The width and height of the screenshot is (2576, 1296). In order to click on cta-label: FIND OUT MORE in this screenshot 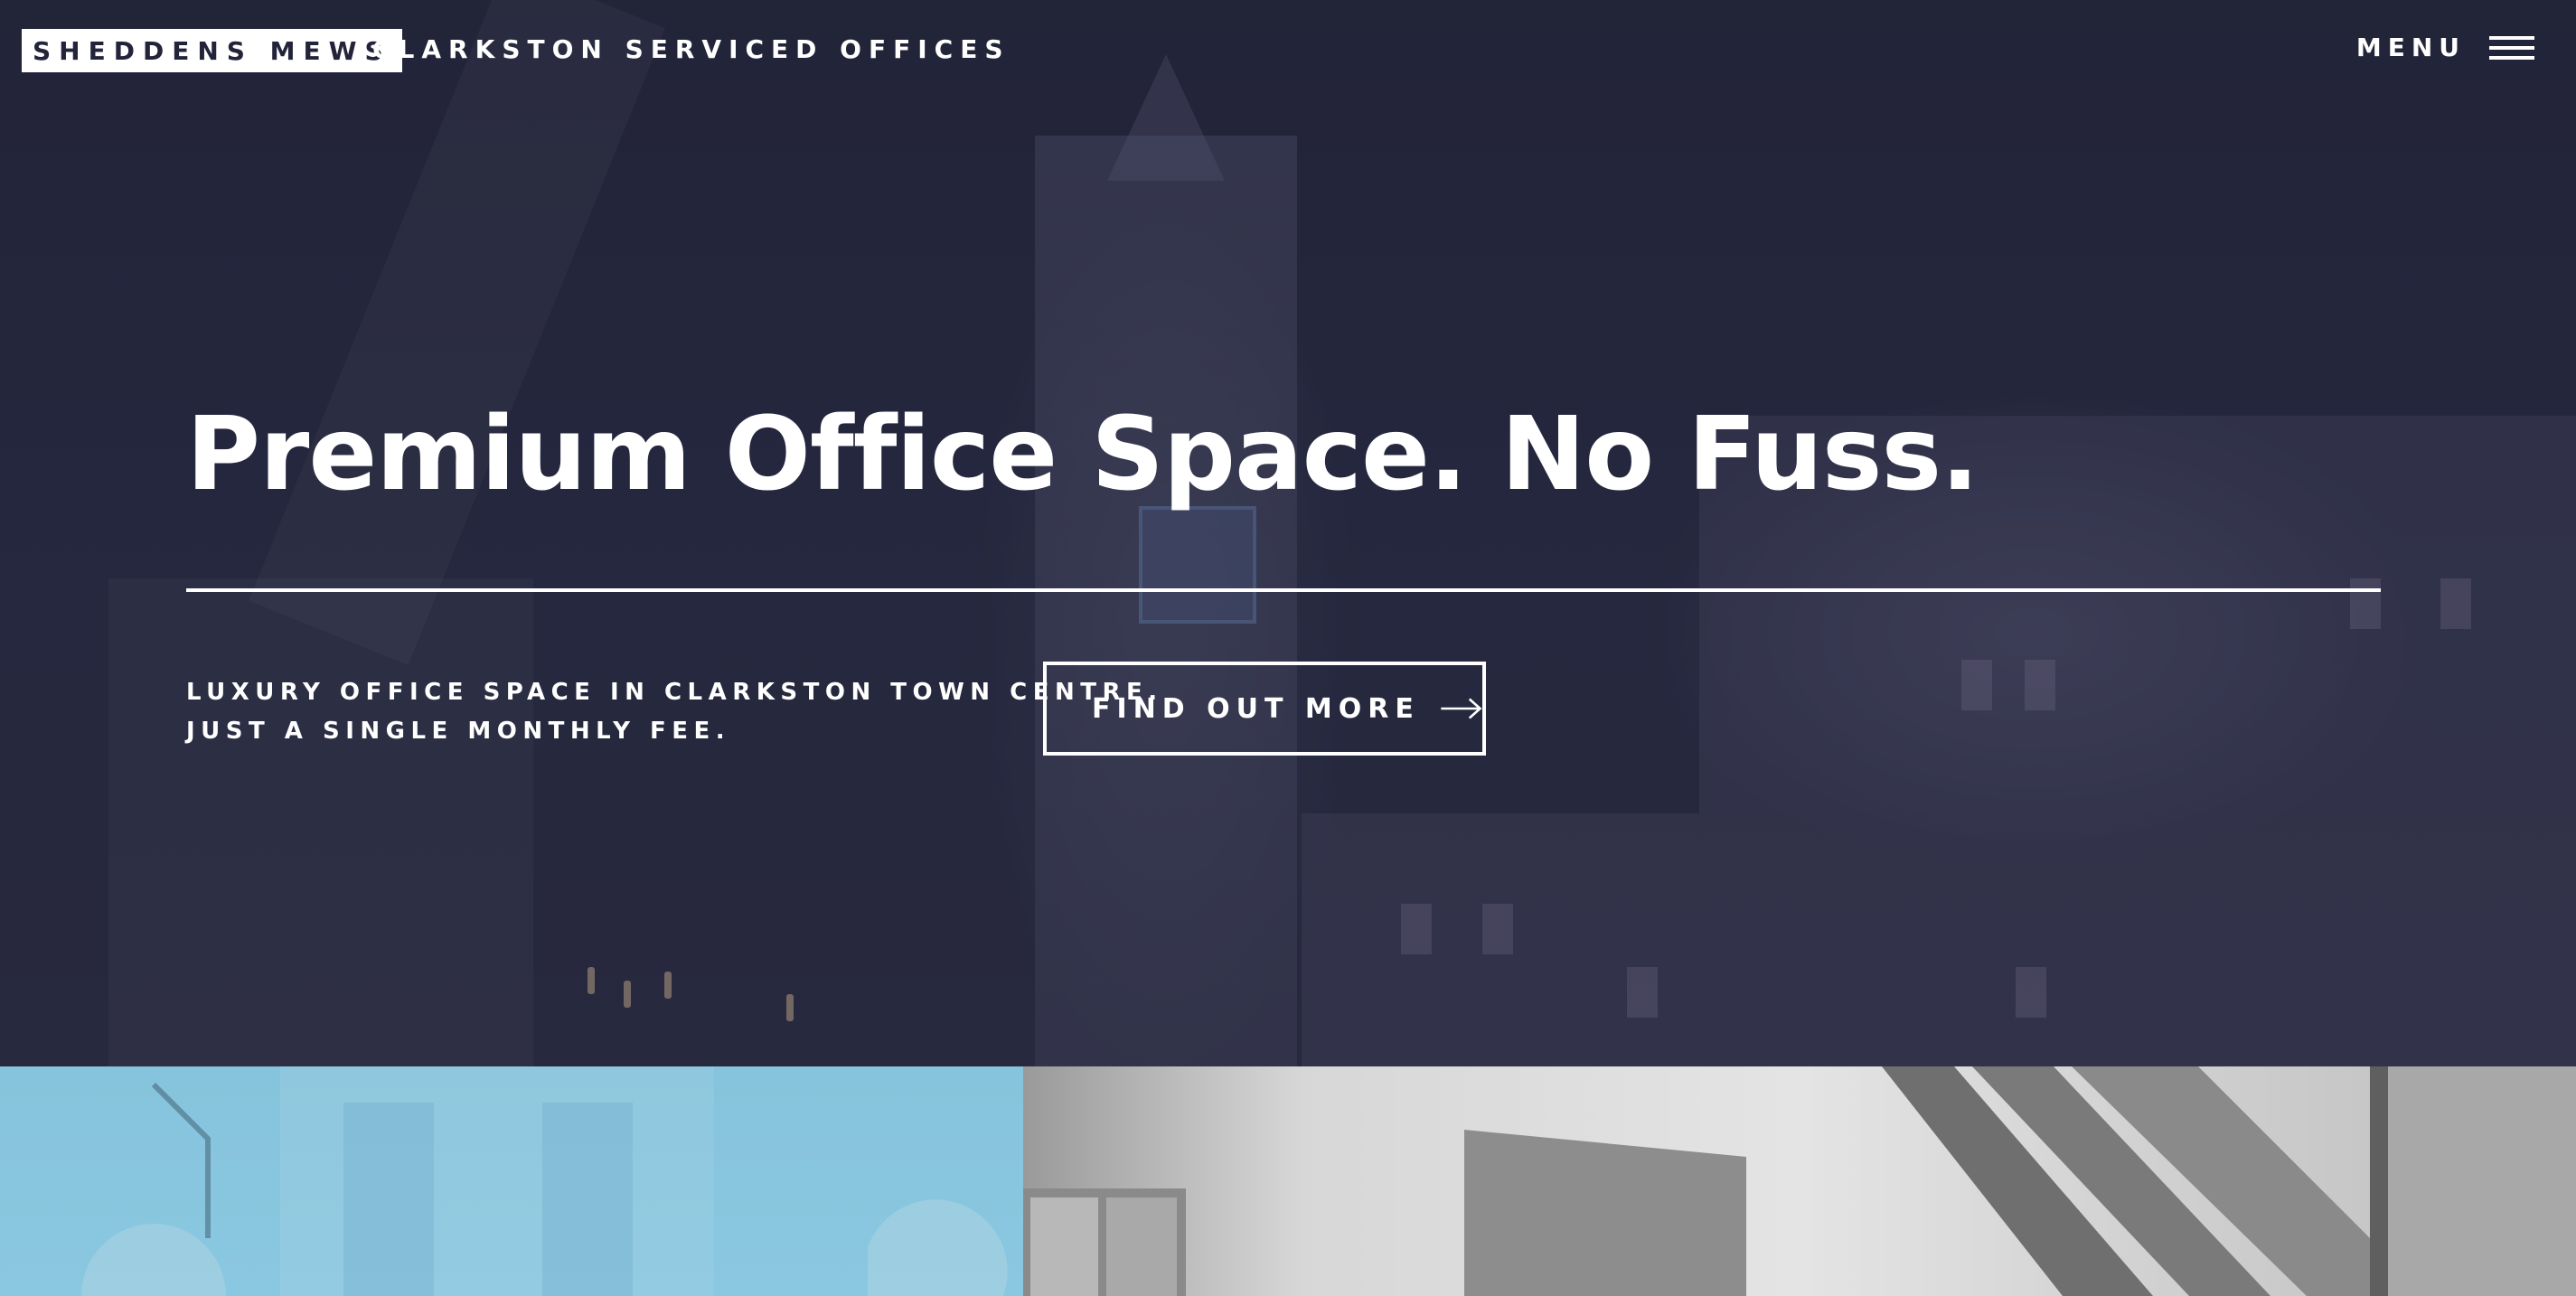, I will do `click(1256, 708)`.